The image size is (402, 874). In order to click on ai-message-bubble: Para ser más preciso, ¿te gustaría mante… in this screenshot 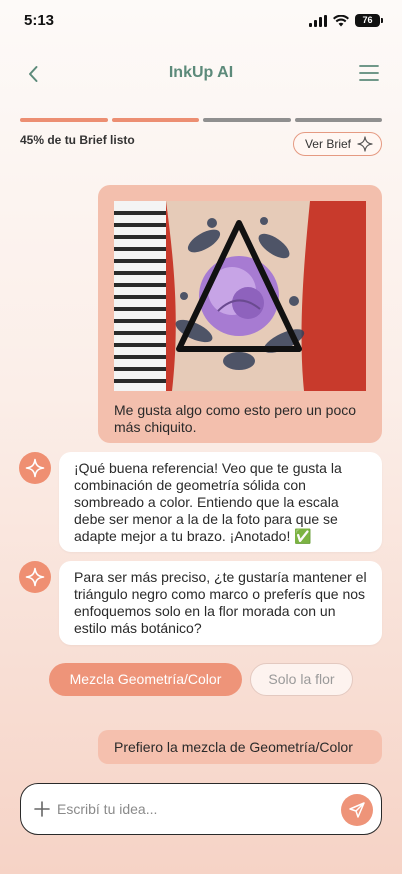, I will do `click(220, 603)`.